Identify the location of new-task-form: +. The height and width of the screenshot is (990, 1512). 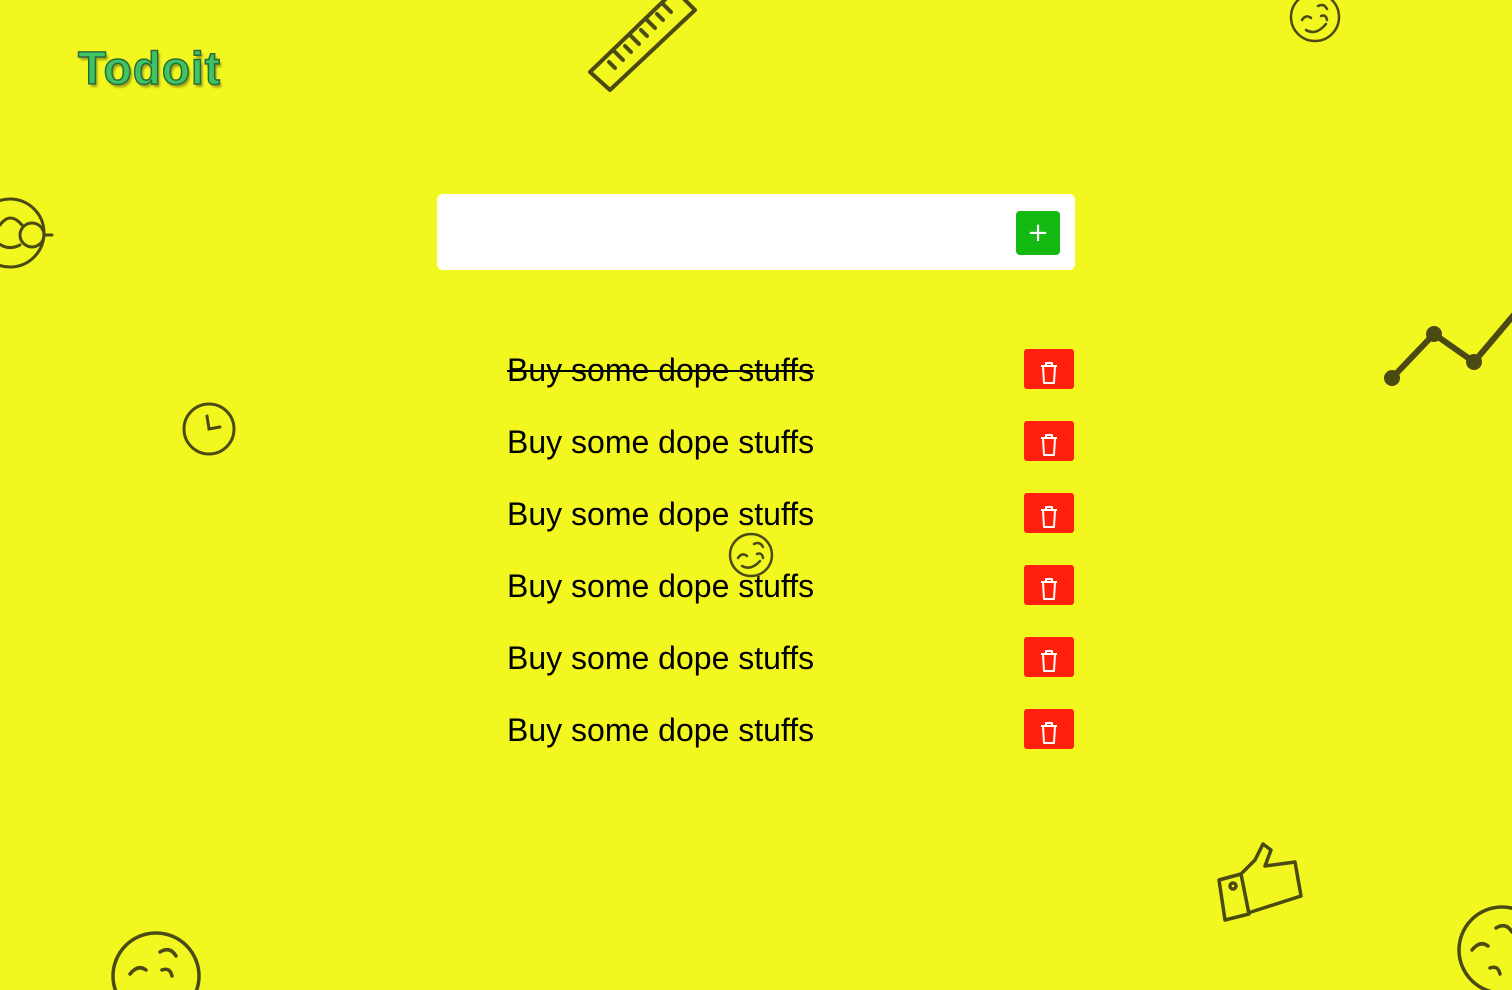
(756, 232).